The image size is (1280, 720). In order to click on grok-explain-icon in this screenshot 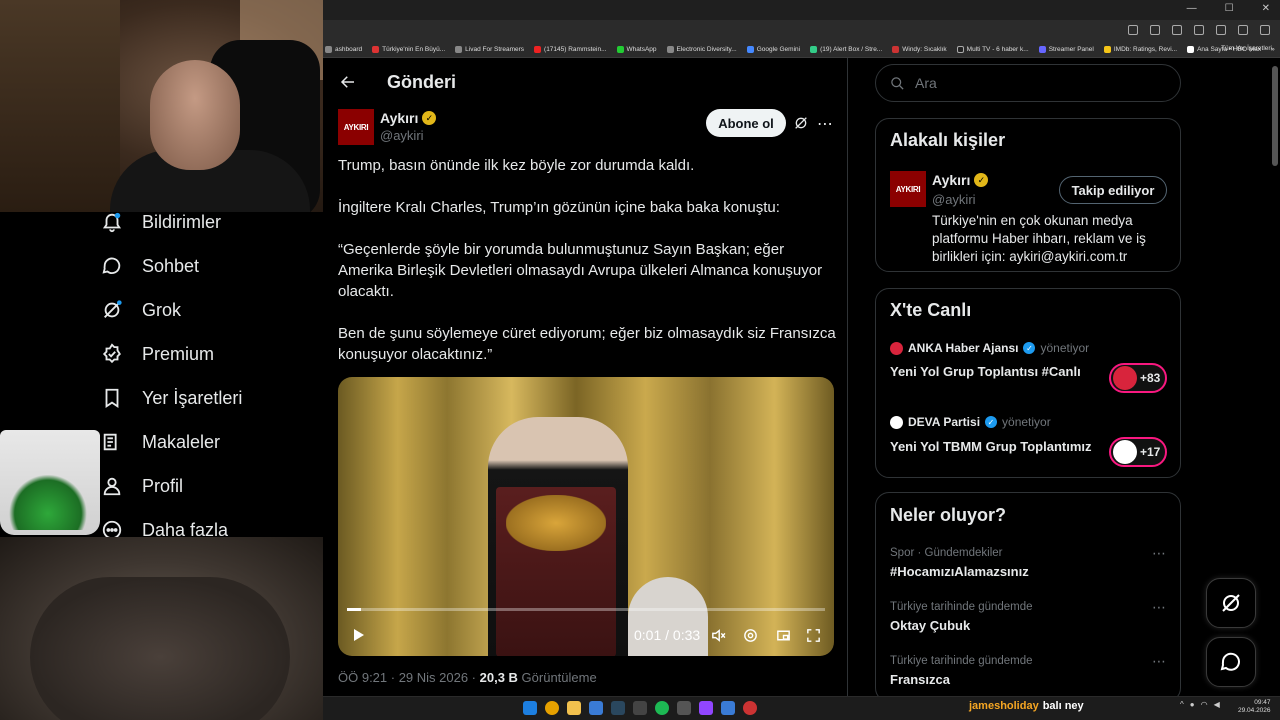, I will do `click(802, 124)`.